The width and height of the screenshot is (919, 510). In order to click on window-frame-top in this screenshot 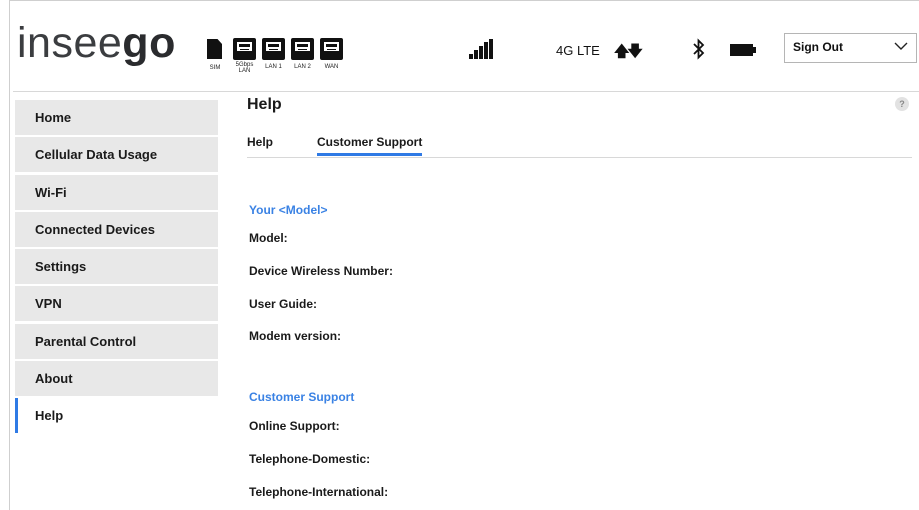, I will do `click(464, 4)`.